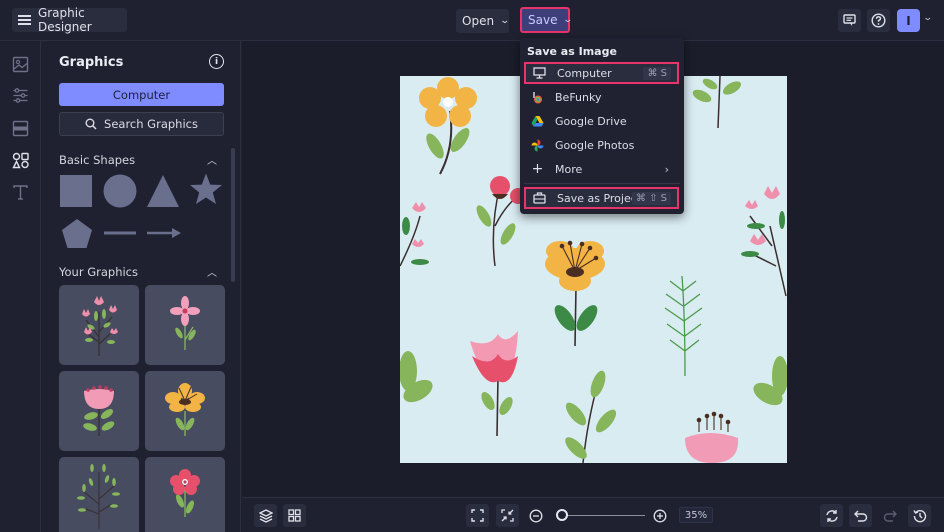 This screenshot has width=944, height=532. What do you see at coordinates (163, 191) in the screenshot?
I see `triangle-shape` at bounding box center [163, 191].